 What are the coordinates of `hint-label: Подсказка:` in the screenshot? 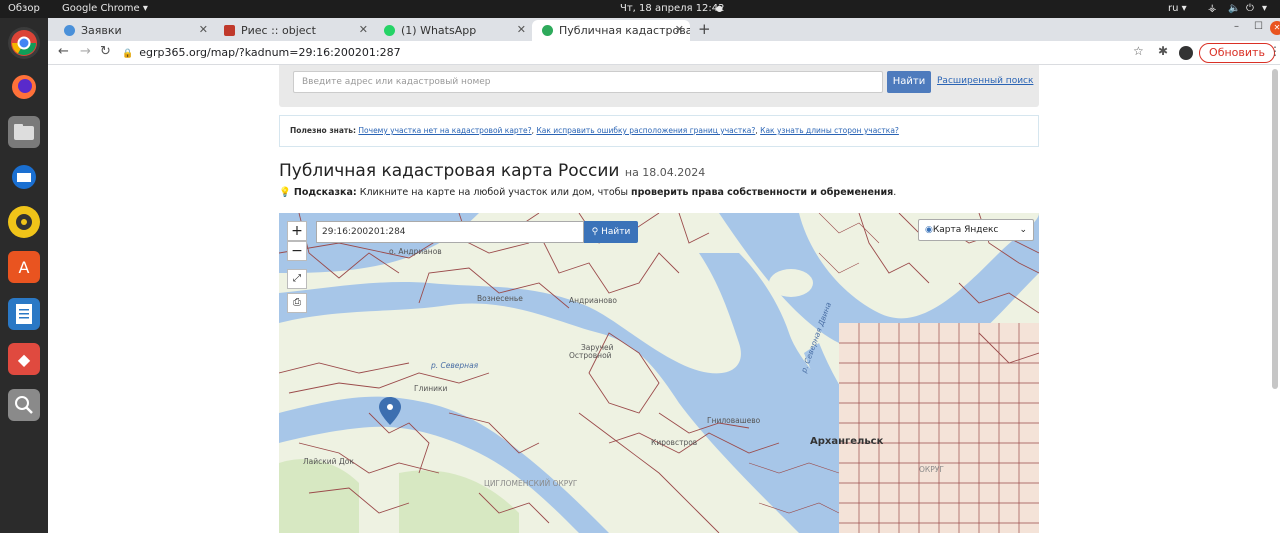 It's located at (325, 192).